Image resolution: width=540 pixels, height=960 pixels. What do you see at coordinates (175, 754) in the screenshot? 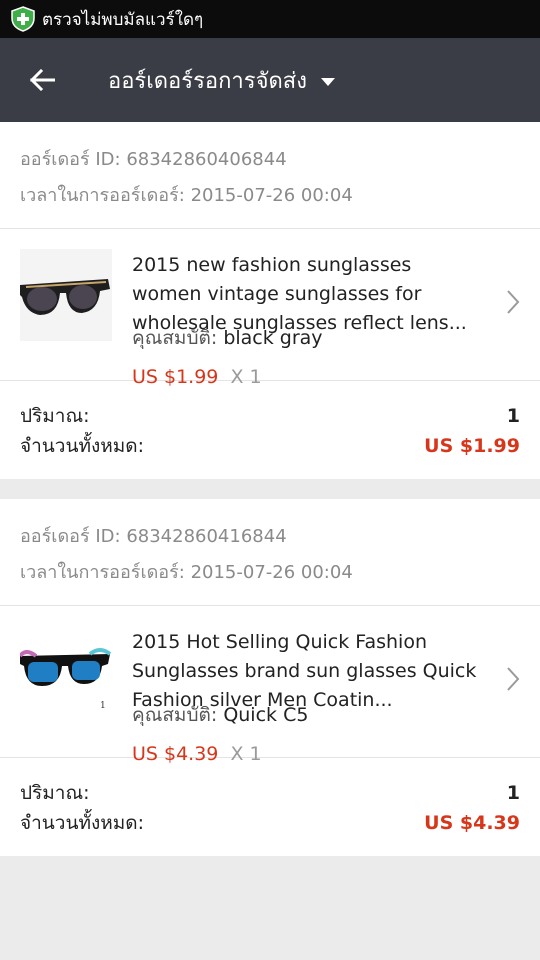
I see `product-price: US $4.39` at bounding box center [175, 754].